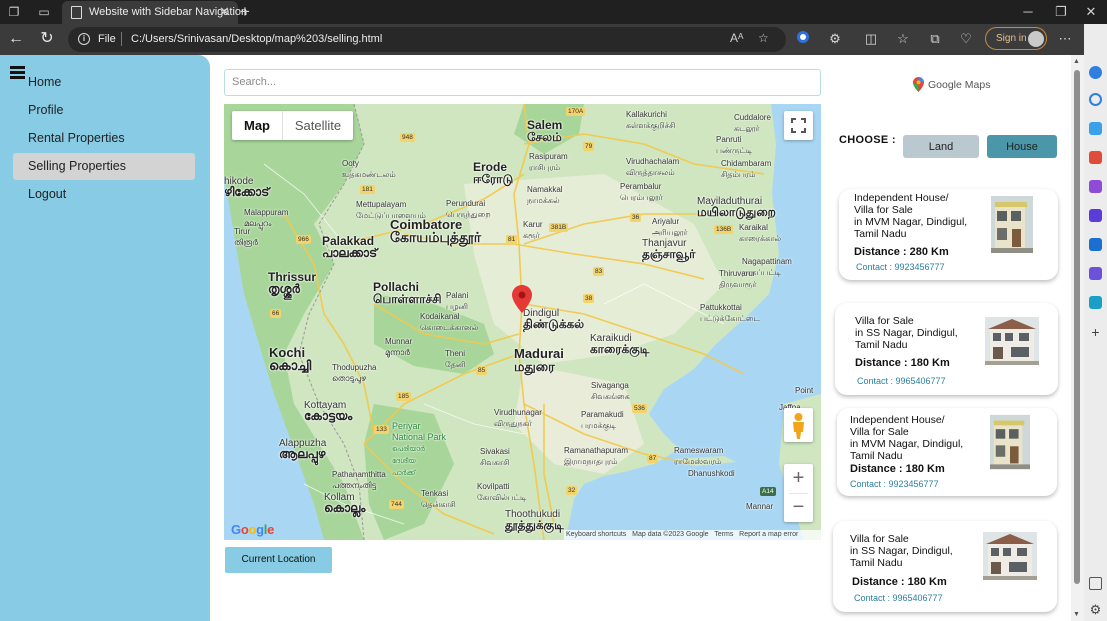  I want to click on location-pin-icon, so click(522, 299).